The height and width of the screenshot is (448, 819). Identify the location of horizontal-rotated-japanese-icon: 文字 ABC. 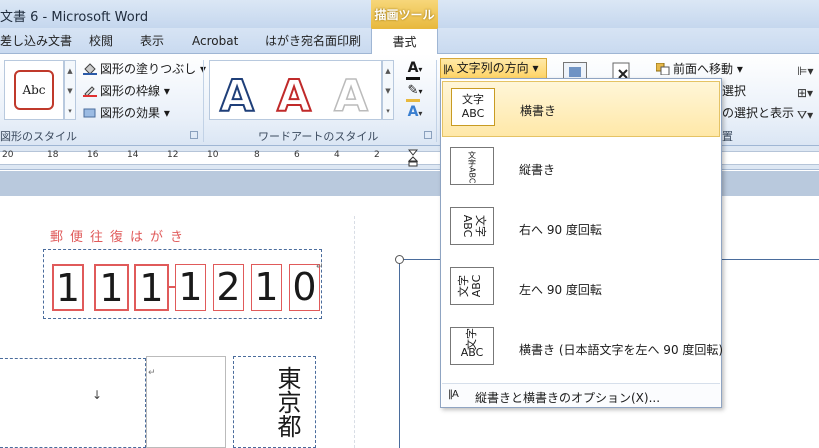
(472, 346).